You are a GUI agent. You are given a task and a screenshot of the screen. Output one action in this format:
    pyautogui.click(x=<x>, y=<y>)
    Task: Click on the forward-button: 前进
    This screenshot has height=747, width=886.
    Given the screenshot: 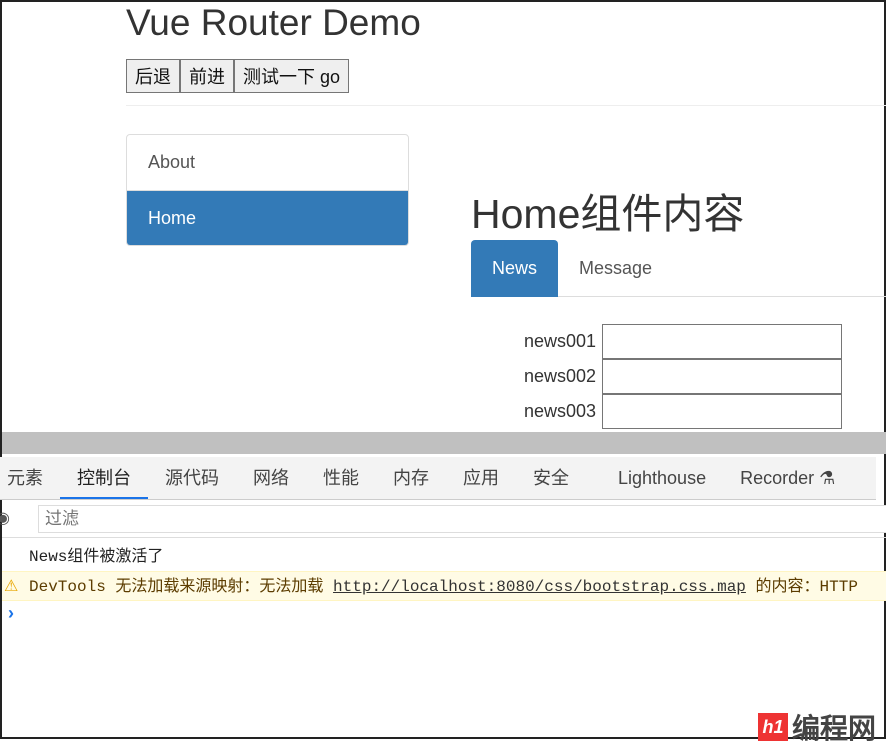 What is the action you would take?
    pyautogui.click(x=207, y=76)
    